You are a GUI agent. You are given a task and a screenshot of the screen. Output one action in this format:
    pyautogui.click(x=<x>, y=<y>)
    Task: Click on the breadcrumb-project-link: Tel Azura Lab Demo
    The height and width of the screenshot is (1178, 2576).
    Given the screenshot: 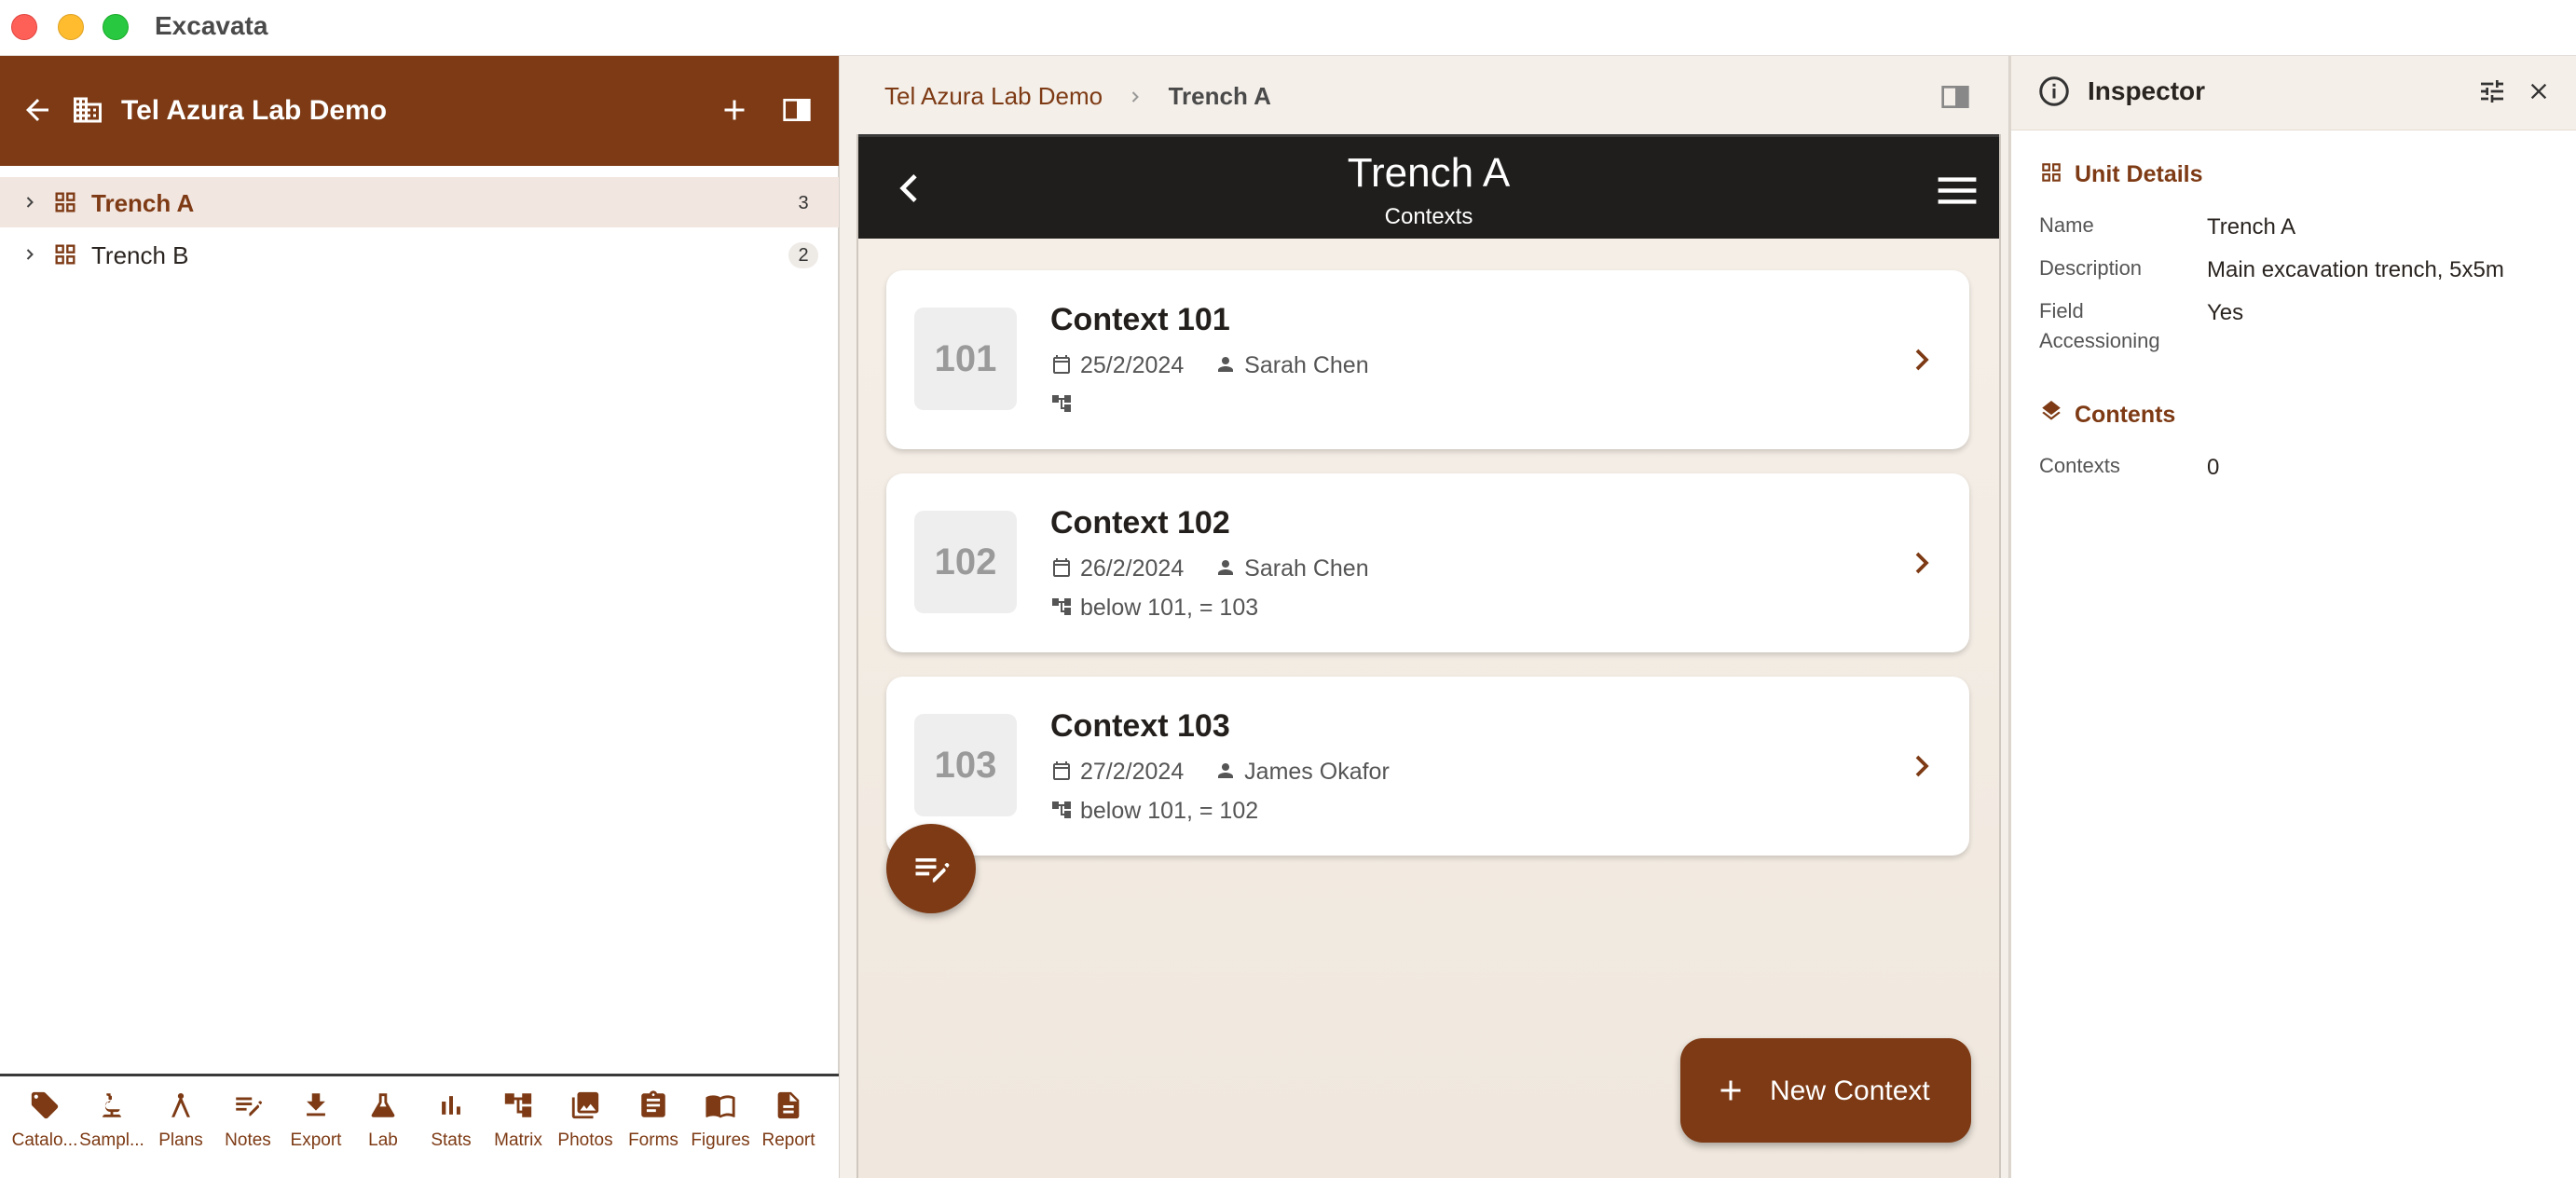 What is the action you would take?
    pyautogui.click(x=993, y=96)
    